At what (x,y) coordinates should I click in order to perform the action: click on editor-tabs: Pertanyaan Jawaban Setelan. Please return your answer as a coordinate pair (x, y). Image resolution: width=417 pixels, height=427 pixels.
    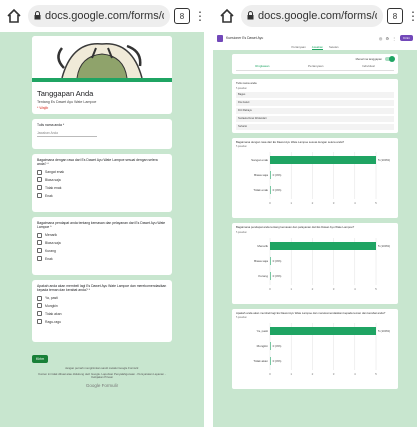
    Looking at the image, I should click on (315, 47).